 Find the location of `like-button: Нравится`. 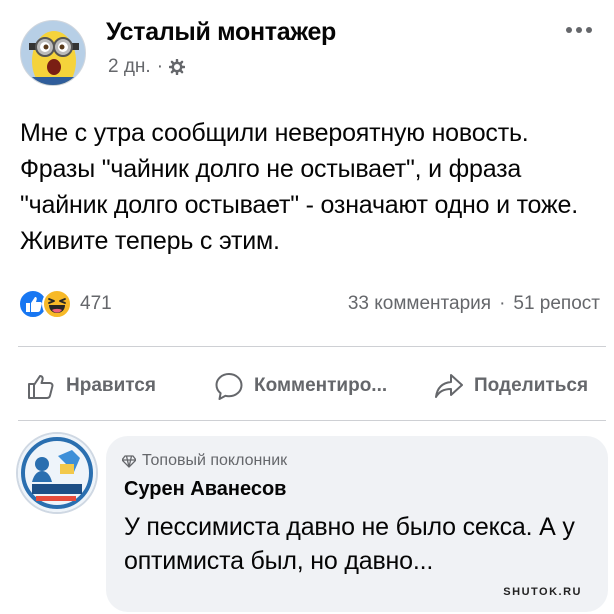

like-button: Нравится is located at coordinates (91, 386).